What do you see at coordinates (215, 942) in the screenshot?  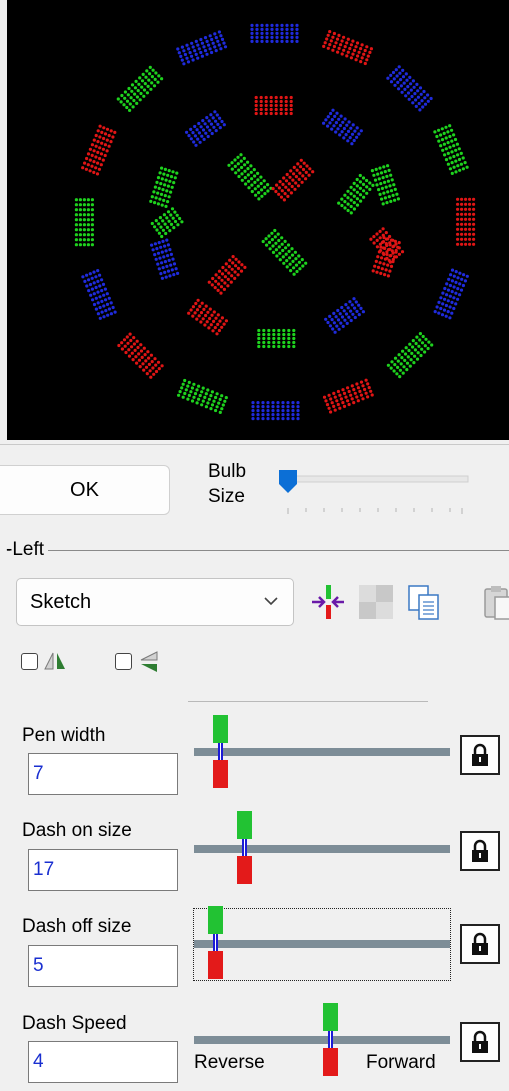 I see `dash-off-size-slider-thumb` at bounding box center [215, 942].